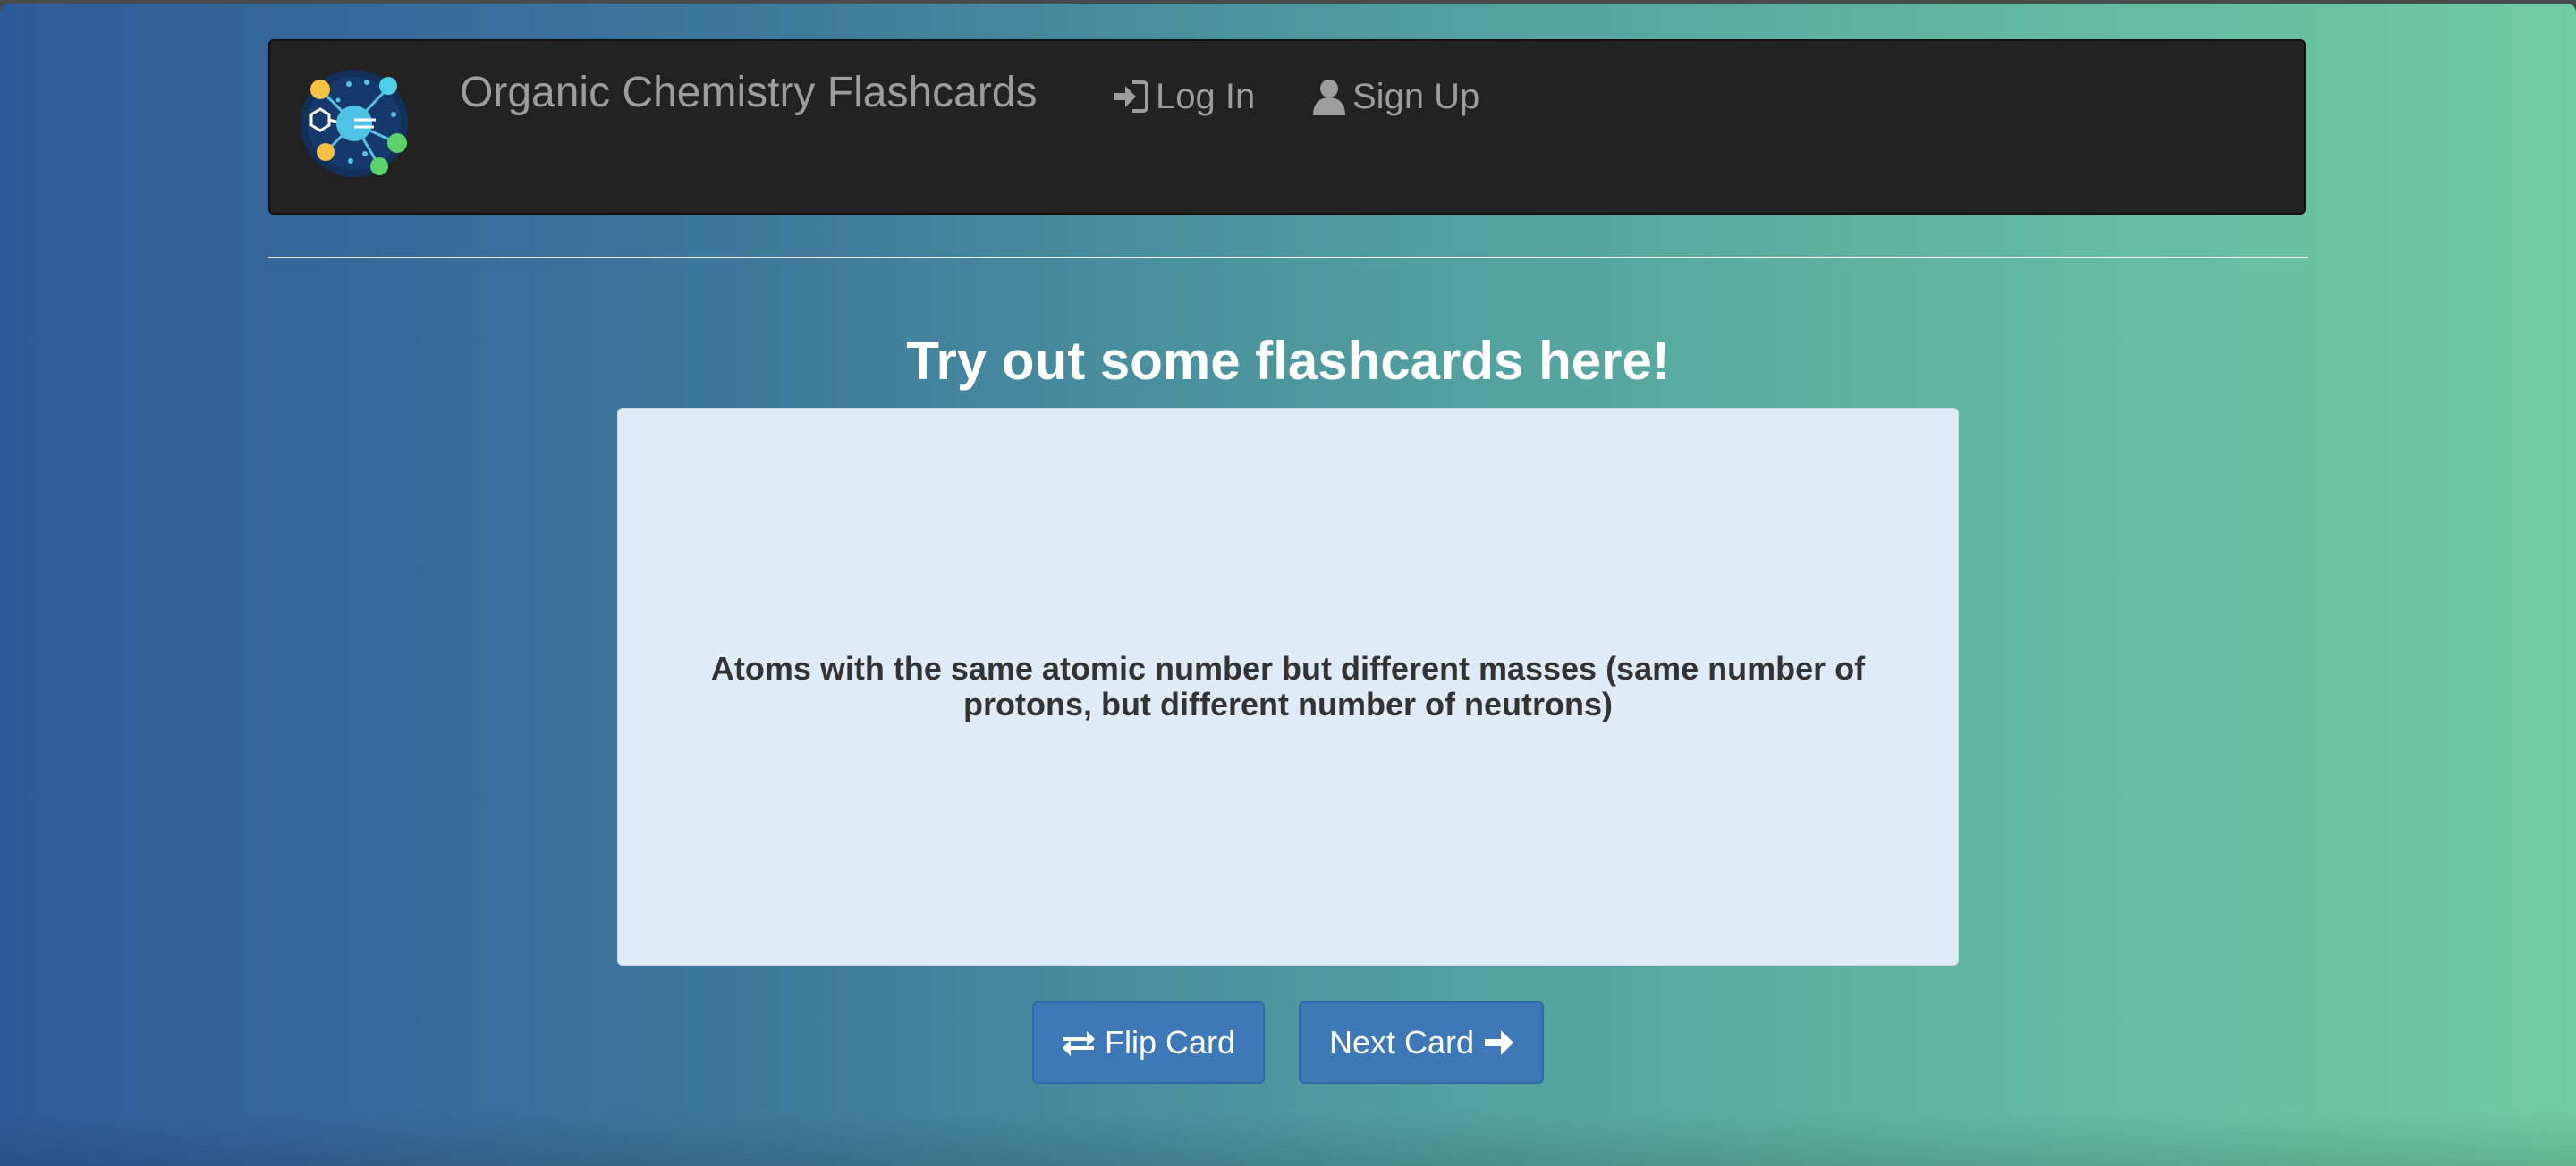 The width and height of the screenshot is (2576, 1166). What do you see at coordinates (354, 123) in the screenshot?
I see `molecule-logo-icon` at bounding box center [354, 123].